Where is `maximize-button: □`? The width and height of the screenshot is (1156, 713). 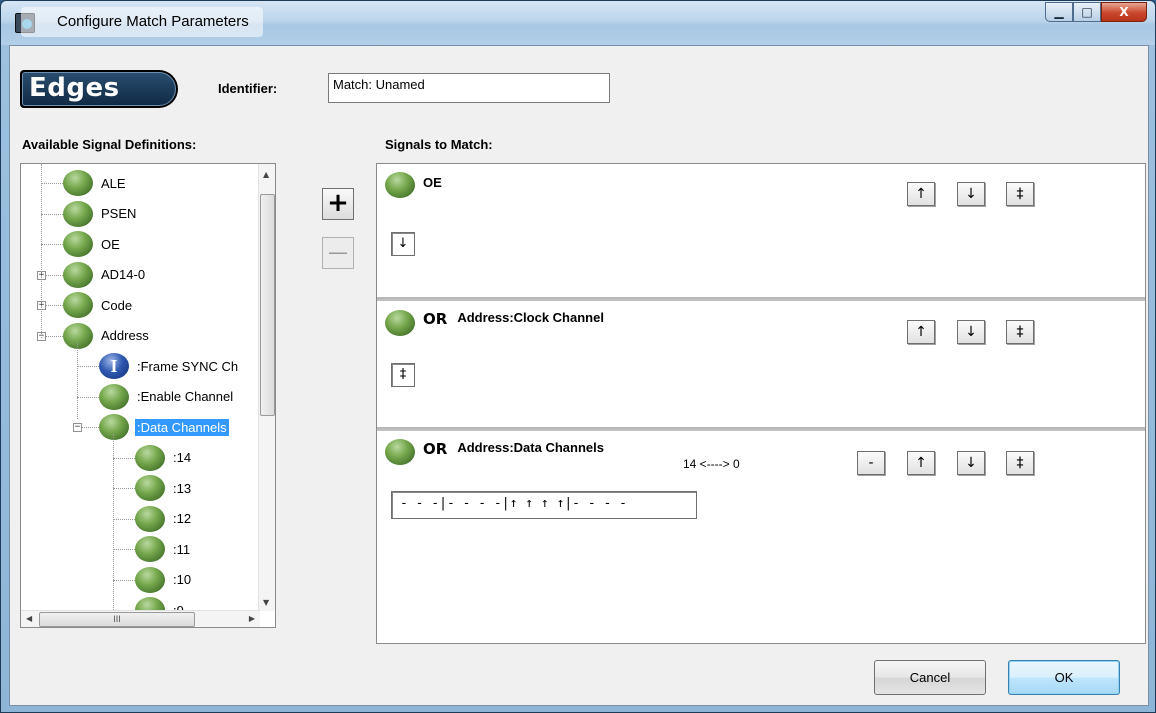
maximize-button: □ is located at coordinates (1087, 12).